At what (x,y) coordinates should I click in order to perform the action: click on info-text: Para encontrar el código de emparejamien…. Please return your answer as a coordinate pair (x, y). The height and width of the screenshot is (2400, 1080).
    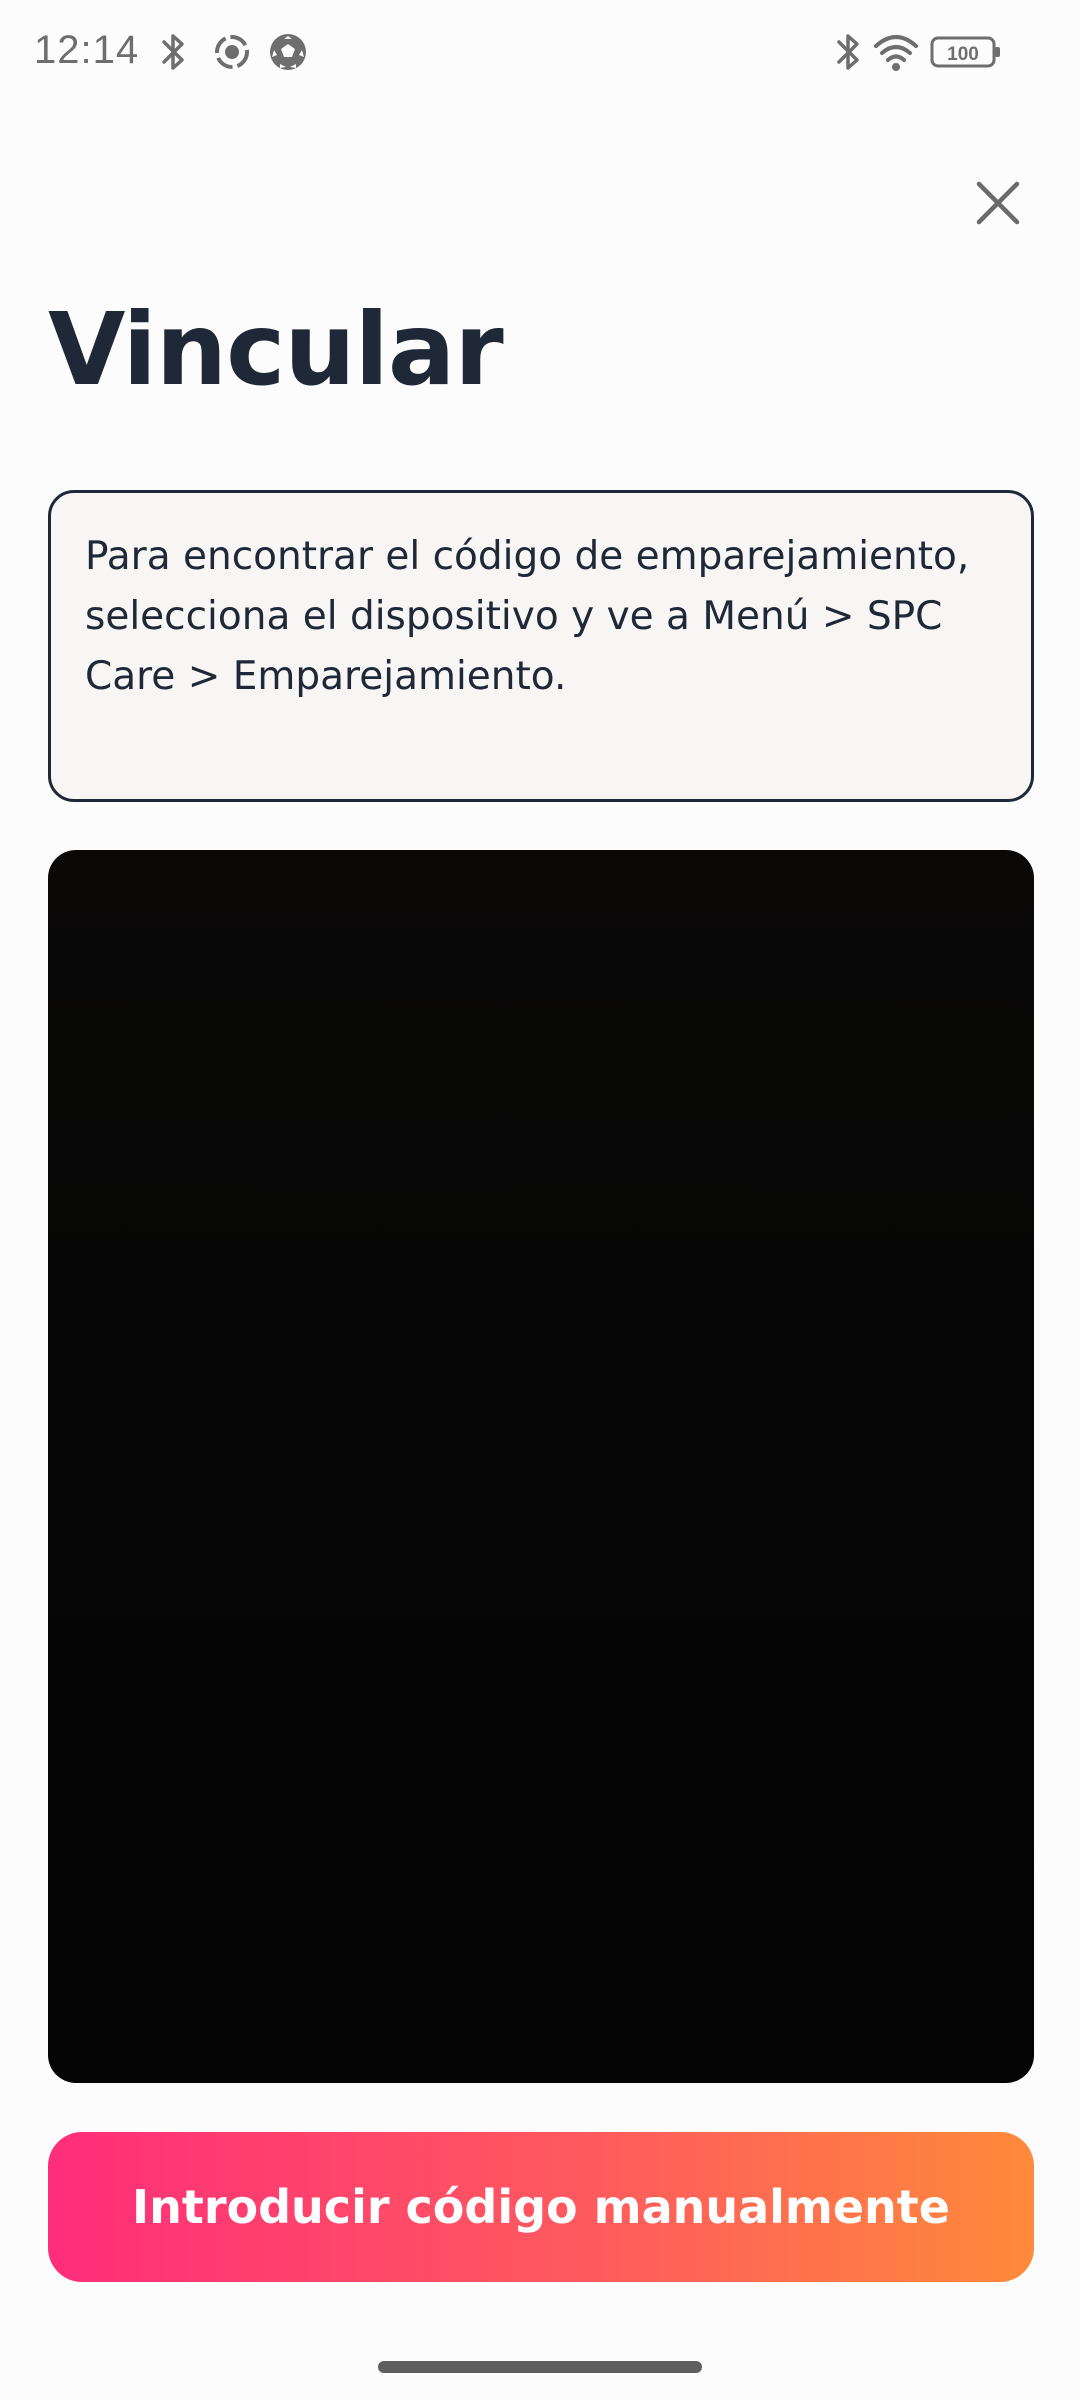
    Looking at the image, I should click on (527, 616).